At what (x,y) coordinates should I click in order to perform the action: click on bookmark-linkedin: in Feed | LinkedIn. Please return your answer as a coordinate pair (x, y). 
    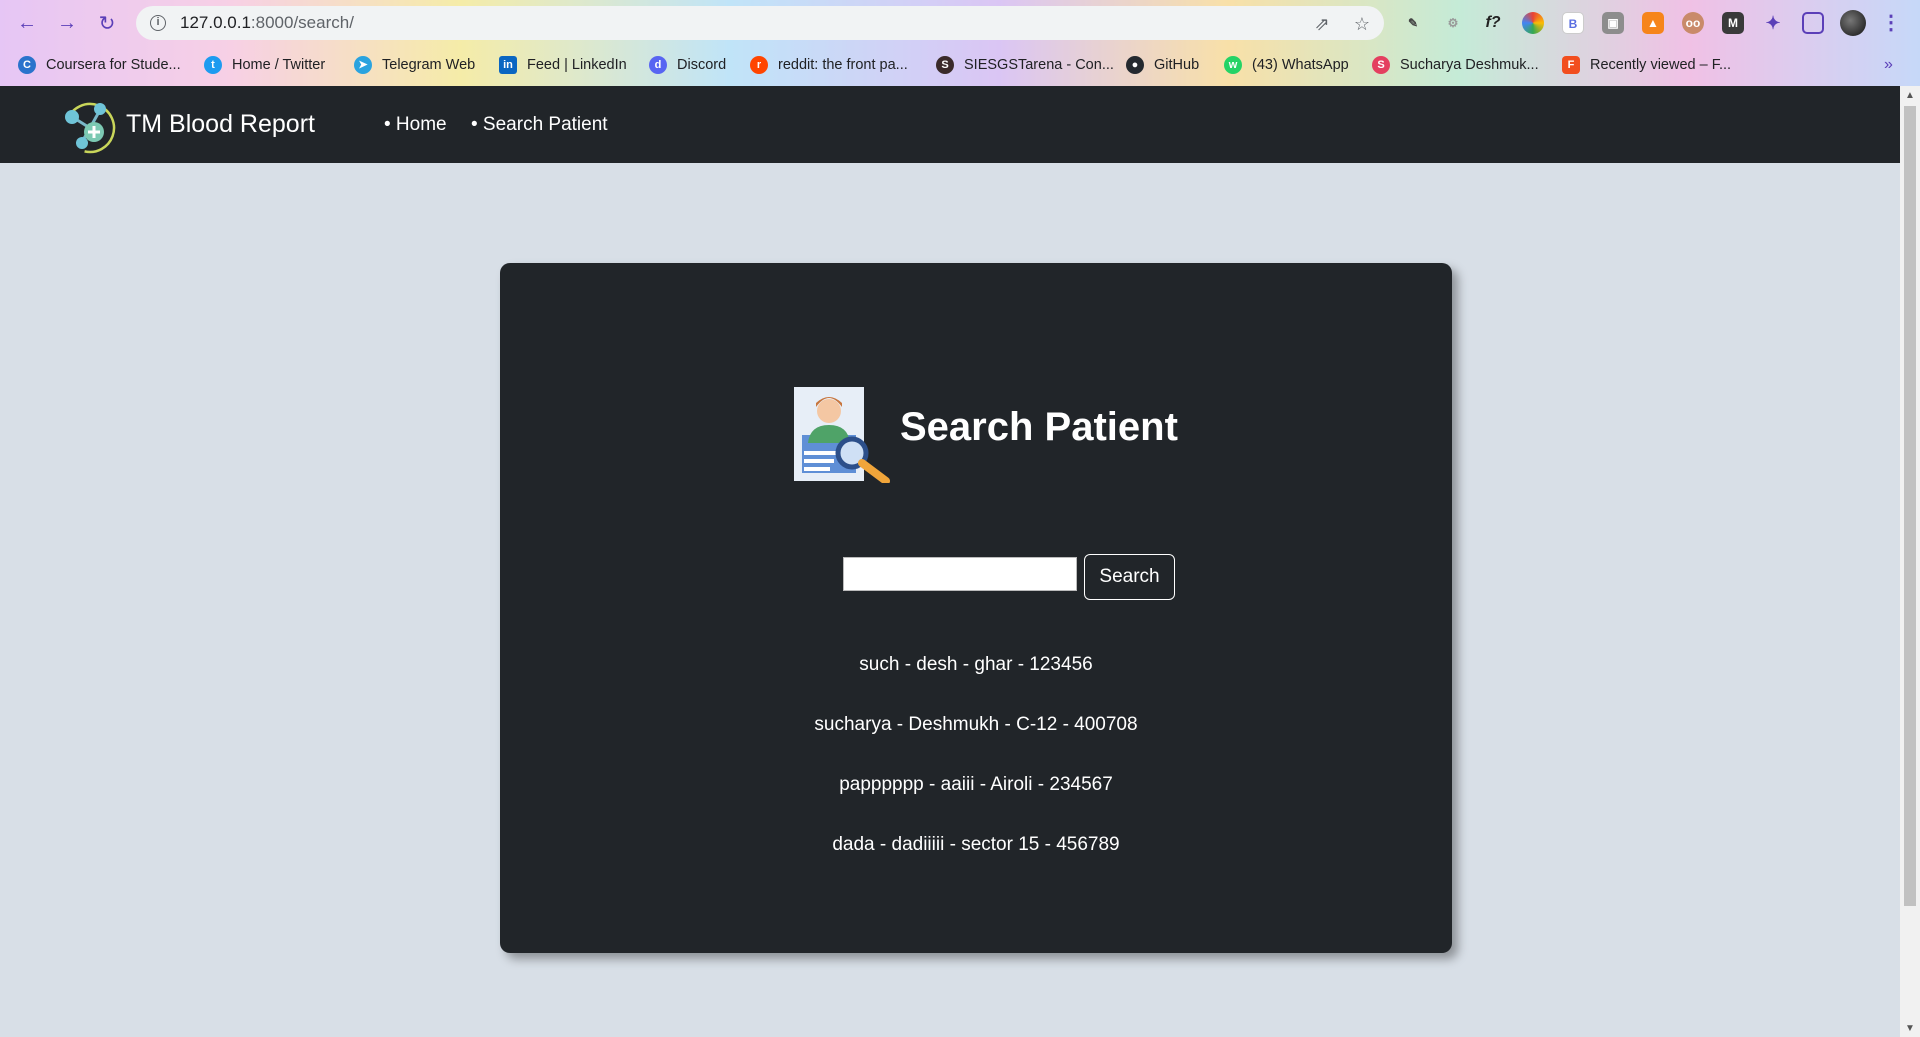
    Looking at the image, I should click on (563, 65).